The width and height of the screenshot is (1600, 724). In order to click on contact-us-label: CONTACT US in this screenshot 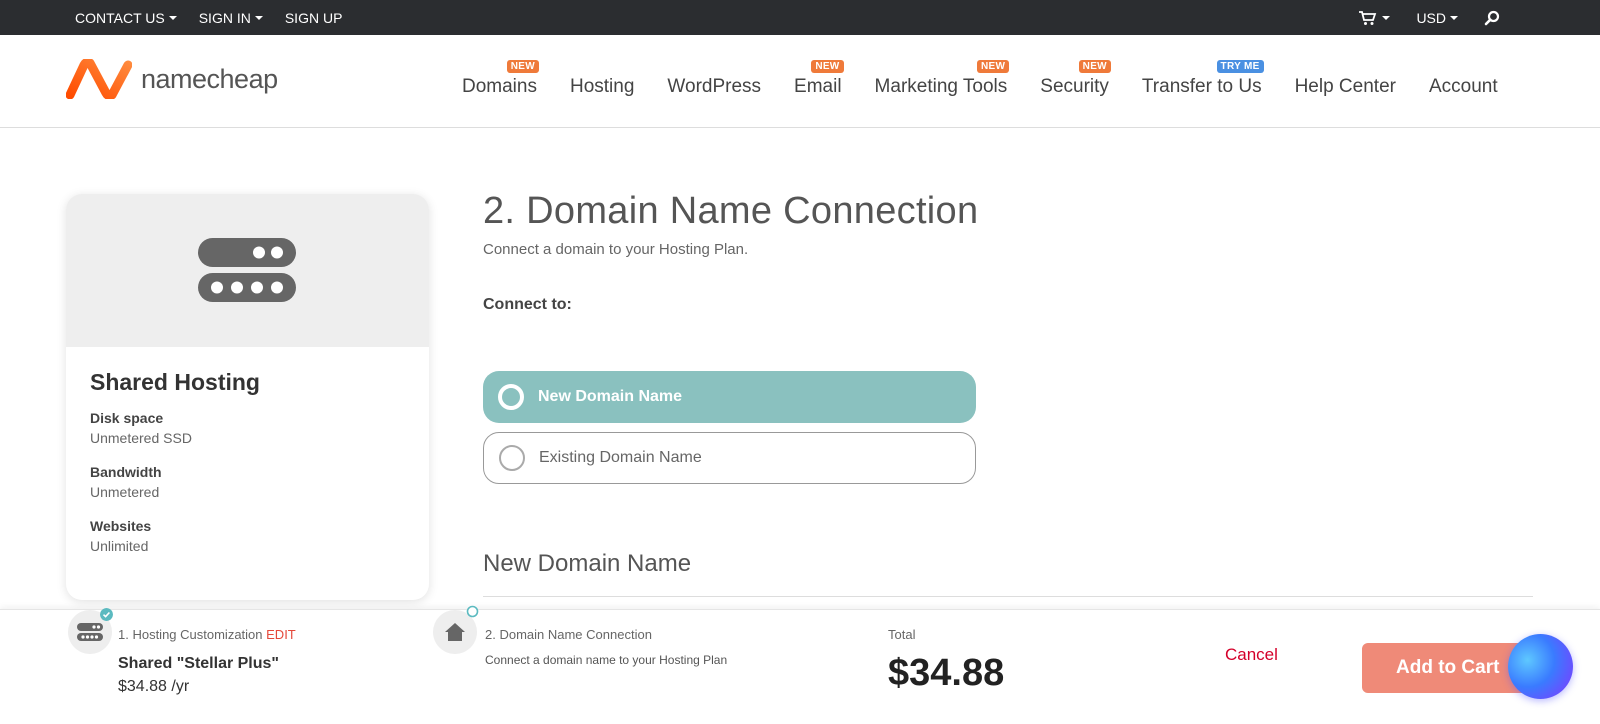, I will do `click(120, 17)`.